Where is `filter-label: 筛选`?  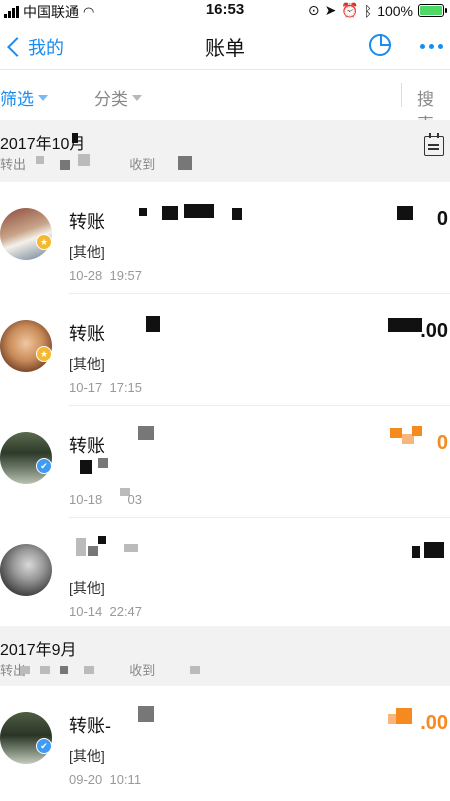
filter-label: 筛选 is located at coordinates (17, 99).